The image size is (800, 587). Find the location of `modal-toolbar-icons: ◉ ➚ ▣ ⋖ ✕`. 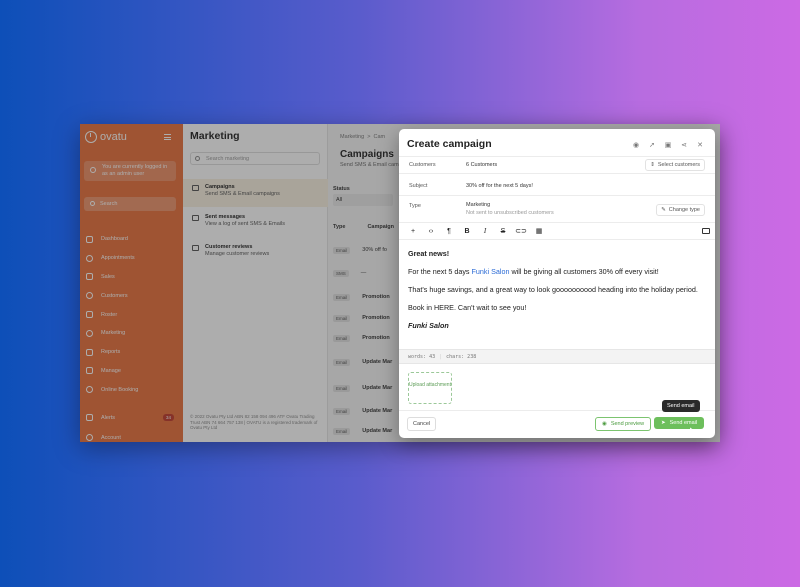

modal-toolbar-icons: ◉ ➚ ▣ ⋖ ✕ is located at coordinates (668, 145).